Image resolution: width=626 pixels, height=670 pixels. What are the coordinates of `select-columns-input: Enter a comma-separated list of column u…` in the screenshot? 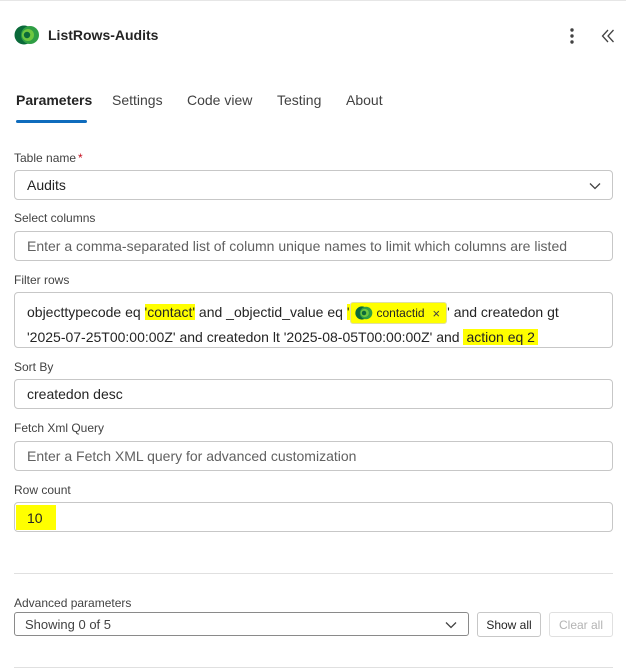 It's located at (313, 246).